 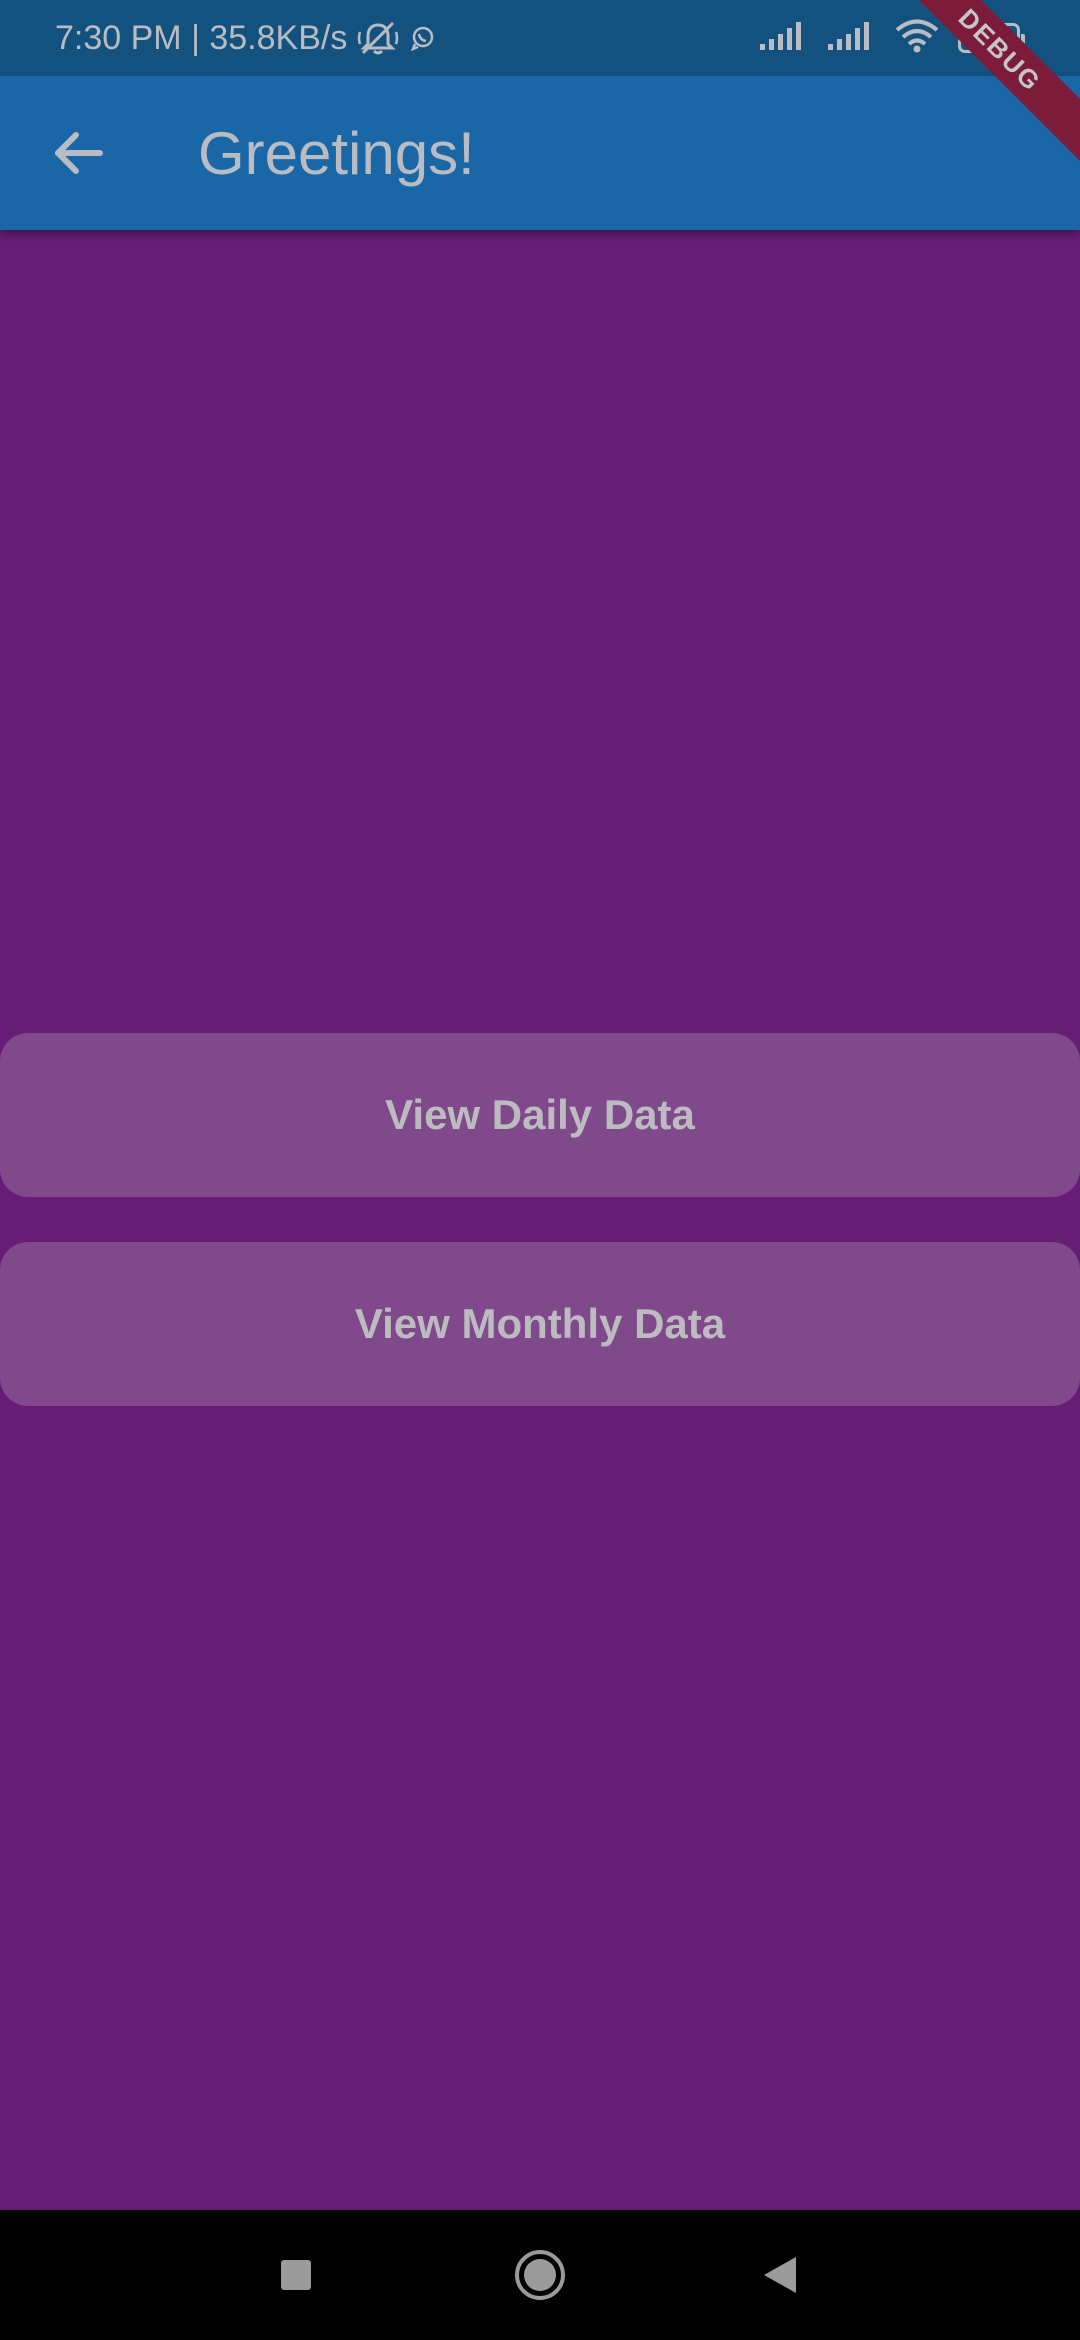 What do you see at coordinates (201, 37) in the screenshot?
I see `status-time: 7:30 PM | 35.8KB/s` at bounding box center [201, 37].